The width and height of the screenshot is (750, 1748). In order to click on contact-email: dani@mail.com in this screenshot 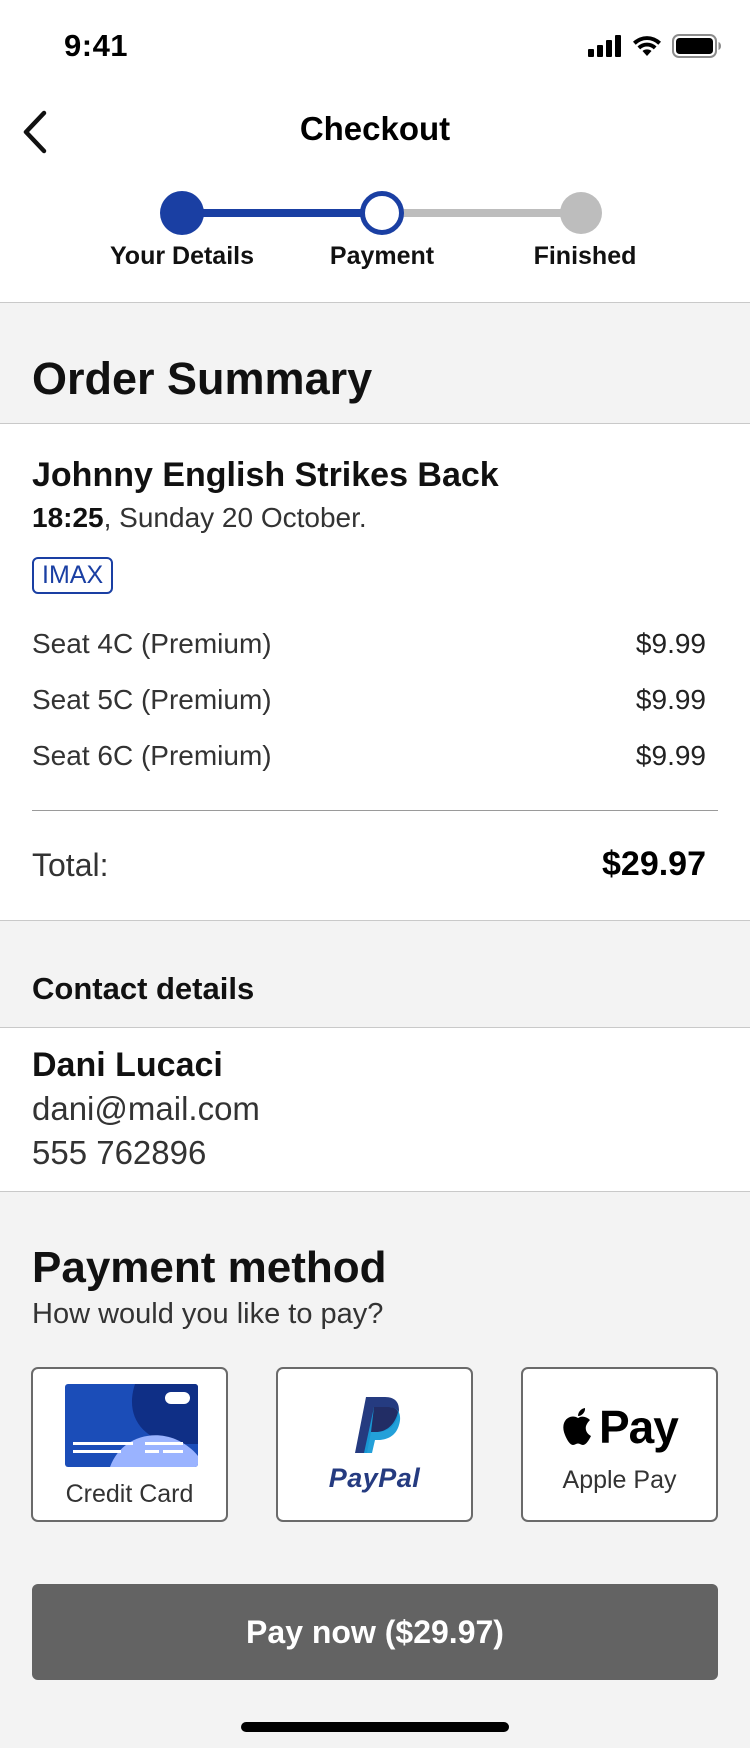, I will do `click(146, 1108)`.